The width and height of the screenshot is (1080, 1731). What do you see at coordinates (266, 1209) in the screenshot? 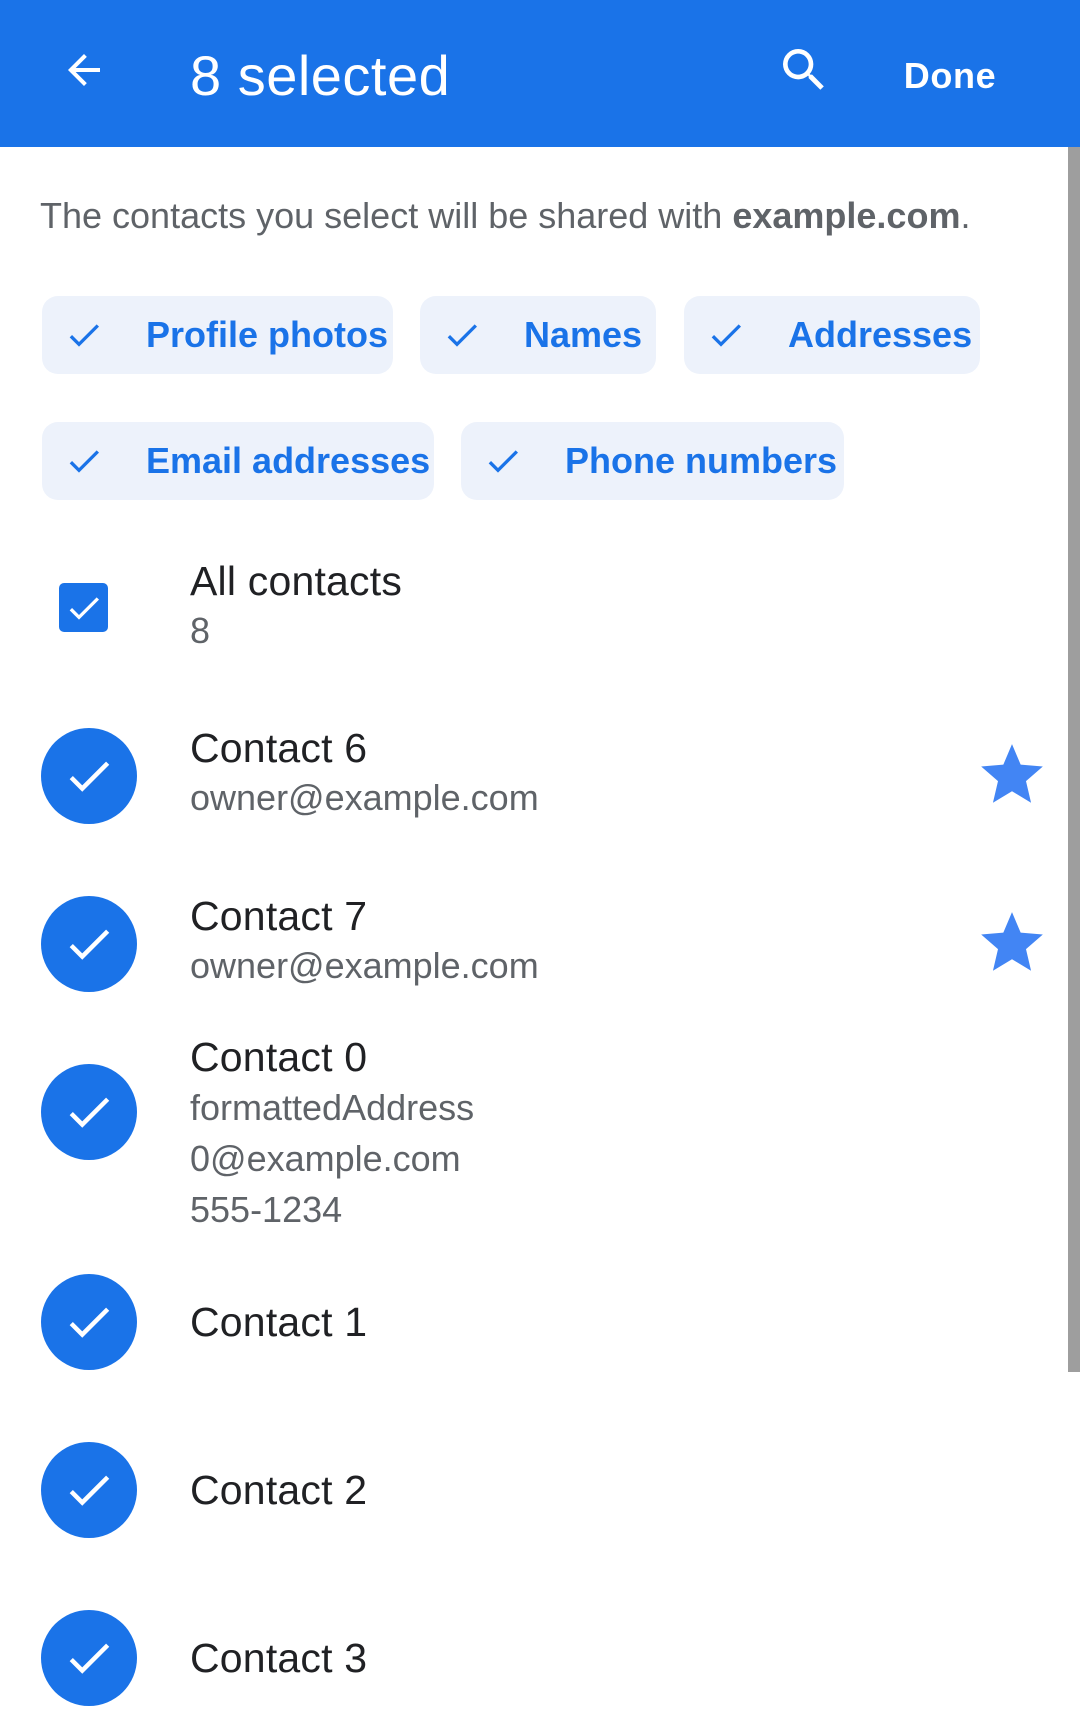
I see `contact-phone: 555-1234` at bounding box center [266, 1209].